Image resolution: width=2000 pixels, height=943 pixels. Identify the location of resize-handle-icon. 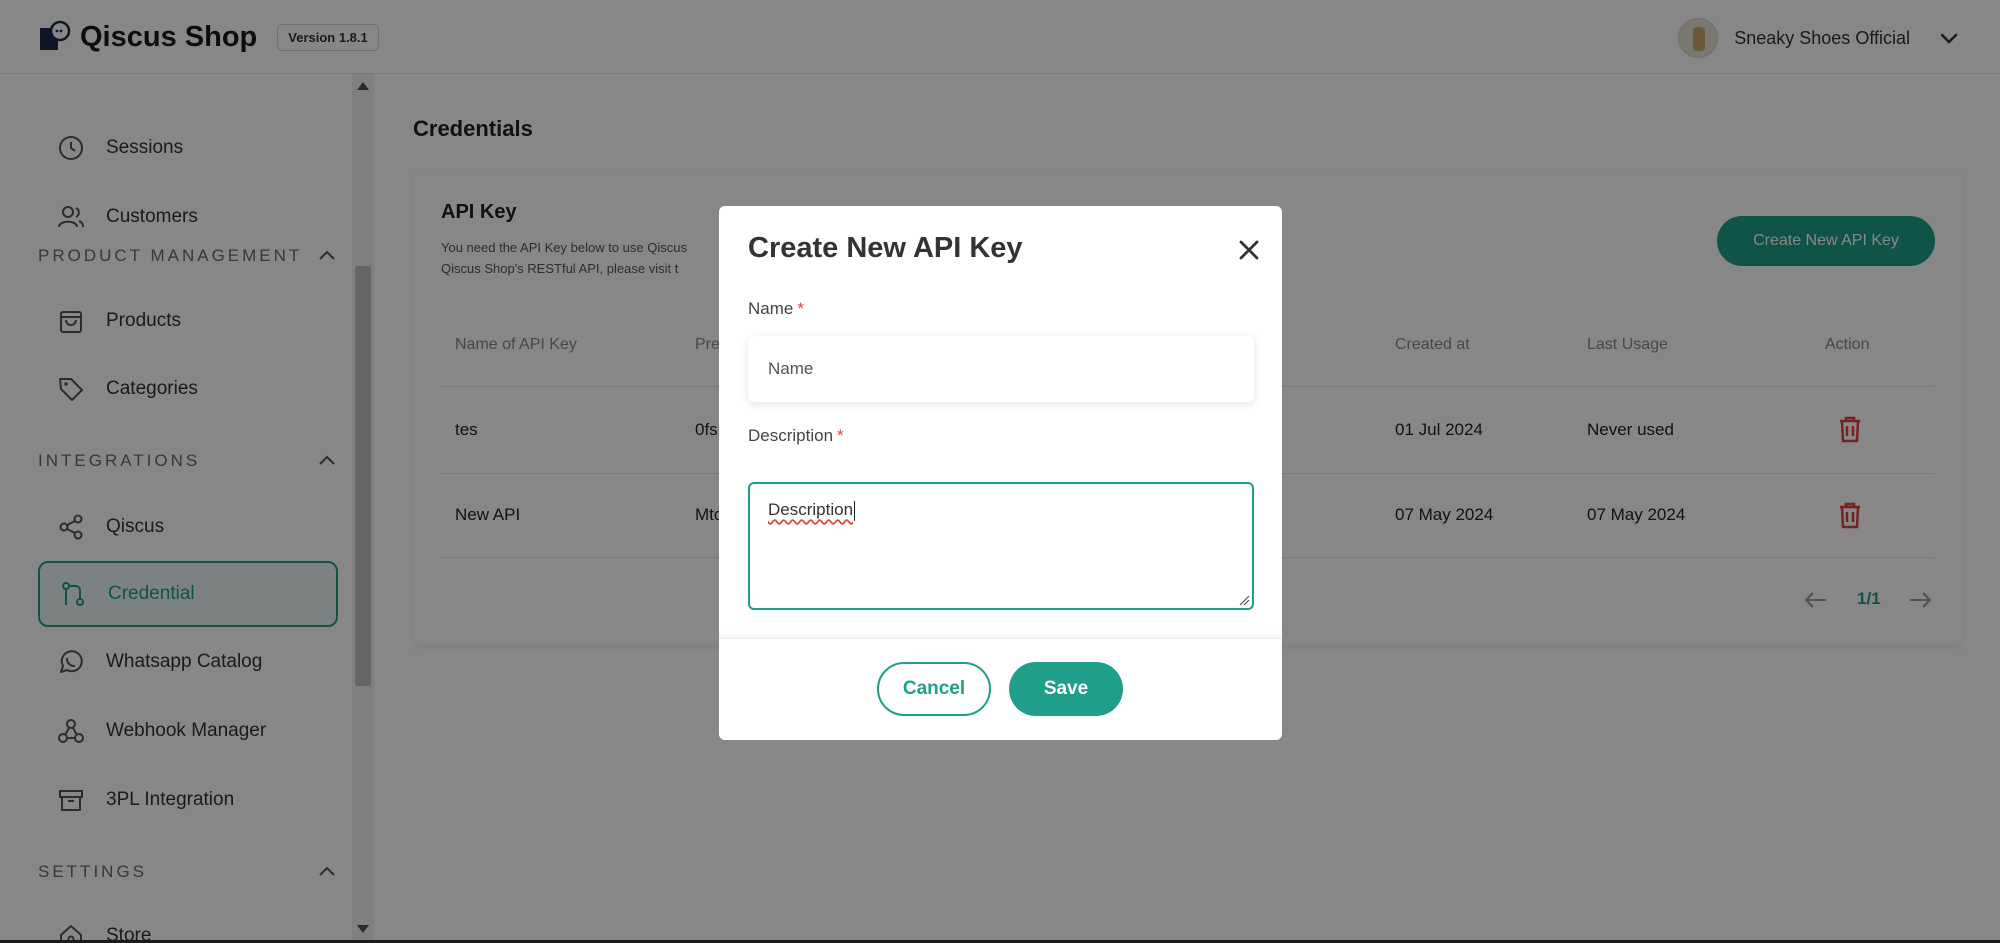
(1244, 600).